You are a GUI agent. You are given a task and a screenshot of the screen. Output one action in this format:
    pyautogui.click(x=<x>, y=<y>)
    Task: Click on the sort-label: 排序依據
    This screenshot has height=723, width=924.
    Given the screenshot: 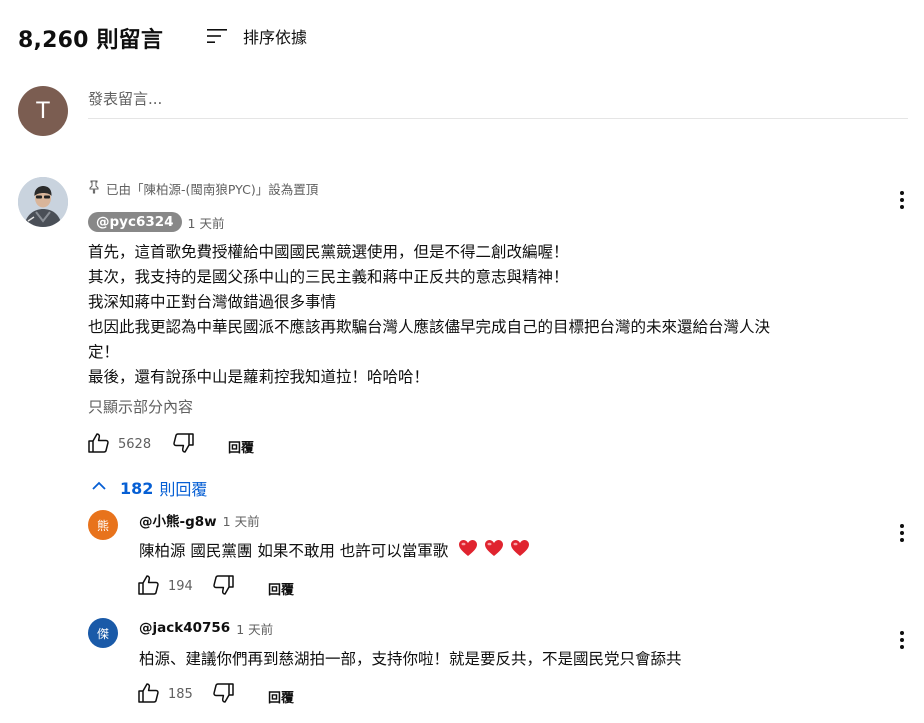 What is the action you would take?
    pyautogui.click(x=275, y=37)
    